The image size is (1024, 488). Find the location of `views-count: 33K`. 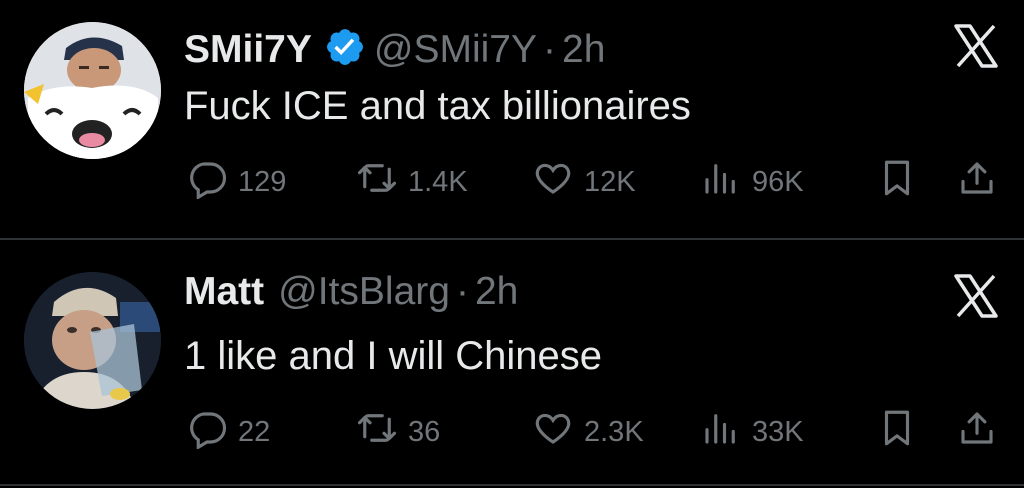

views-count: 33K is located at coordinates (778, 431).